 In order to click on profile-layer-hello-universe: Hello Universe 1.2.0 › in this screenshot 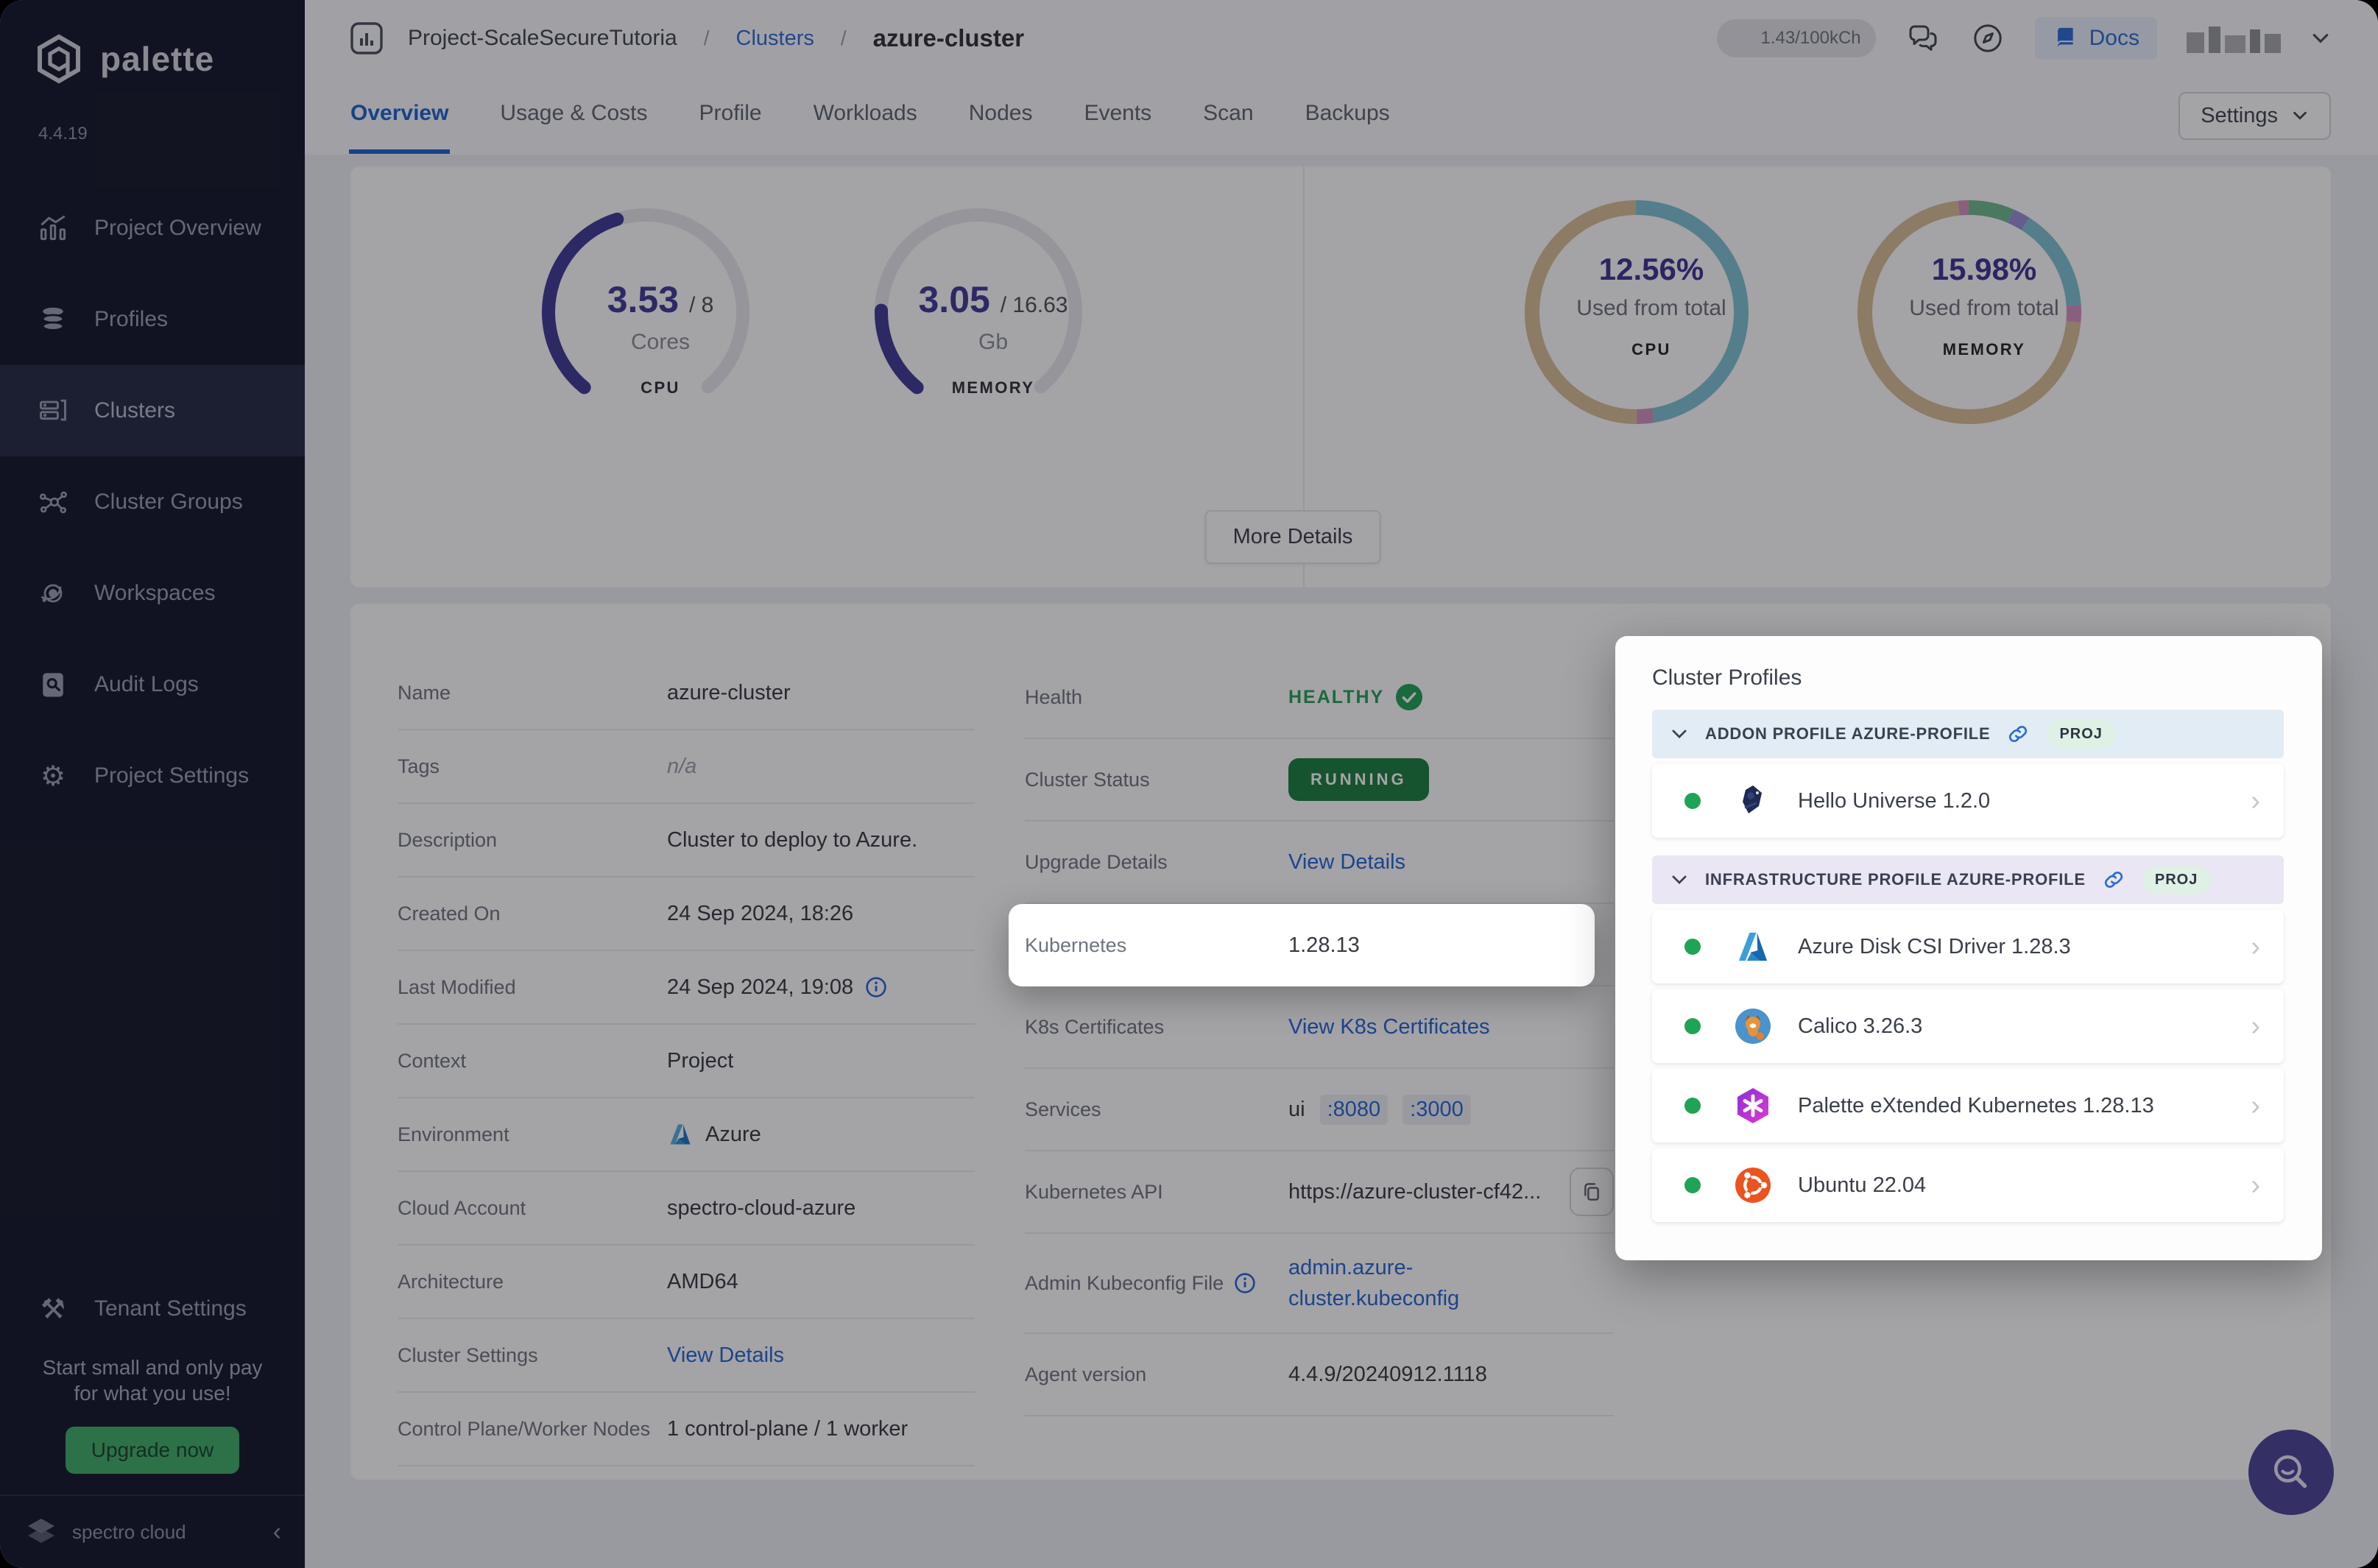, I will do `click(1968, 801)`.